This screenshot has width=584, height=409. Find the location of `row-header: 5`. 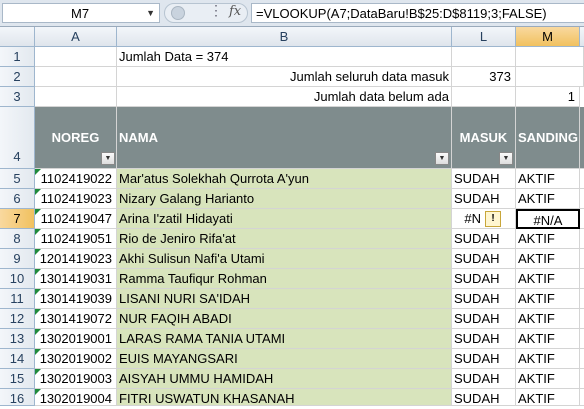

row-header: 5 is located at coordinates (17, 179).